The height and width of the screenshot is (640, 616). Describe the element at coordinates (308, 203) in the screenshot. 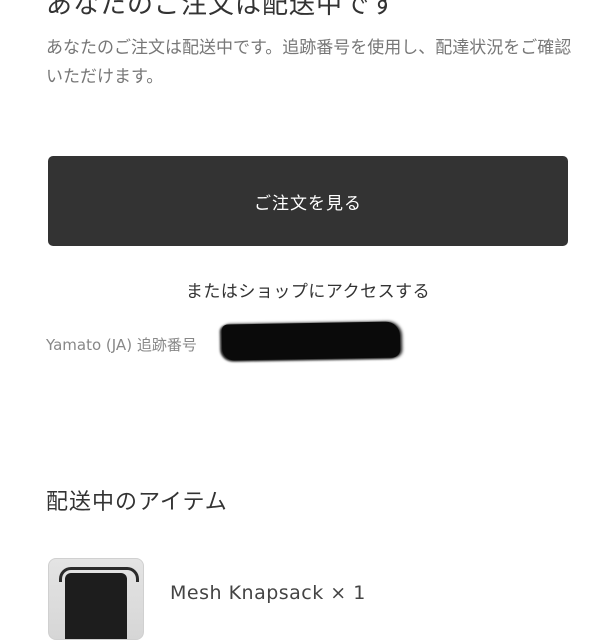

I see `view-order-button-label: ご注文を見る` at that location.